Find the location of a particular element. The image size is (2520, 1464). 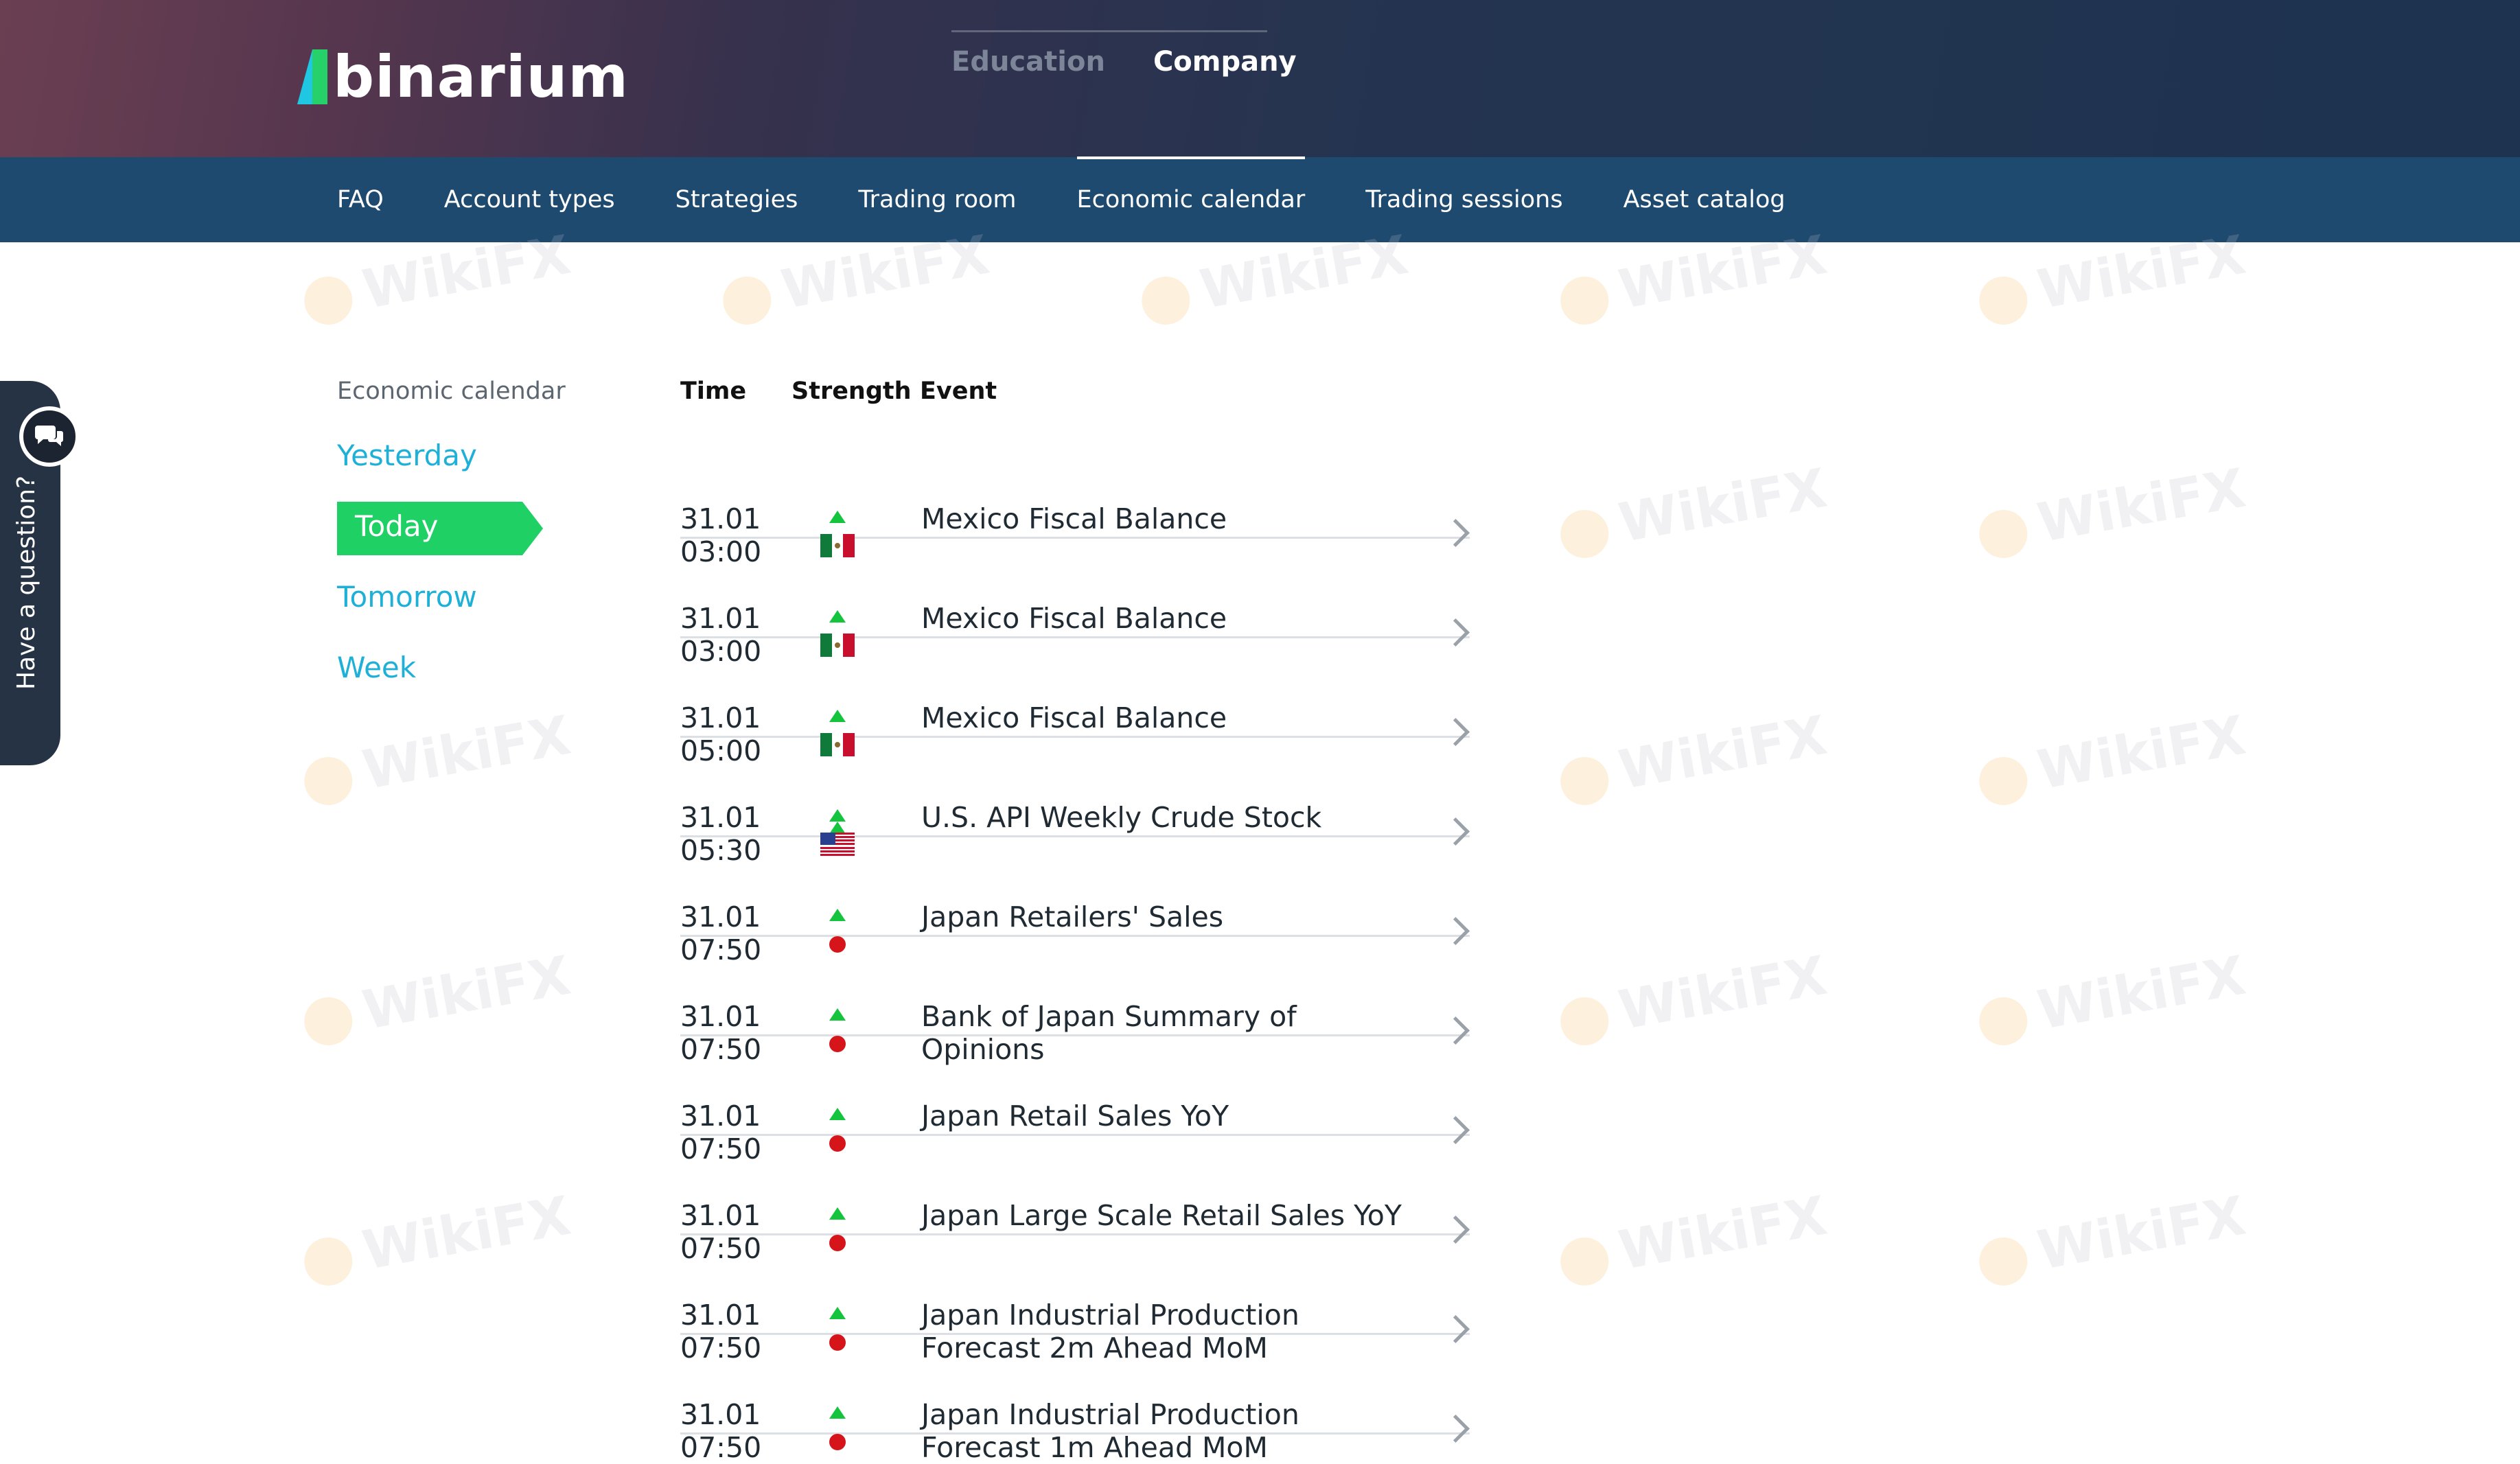

subnav-strategies: Strategies is located at coordinates (736, 200).